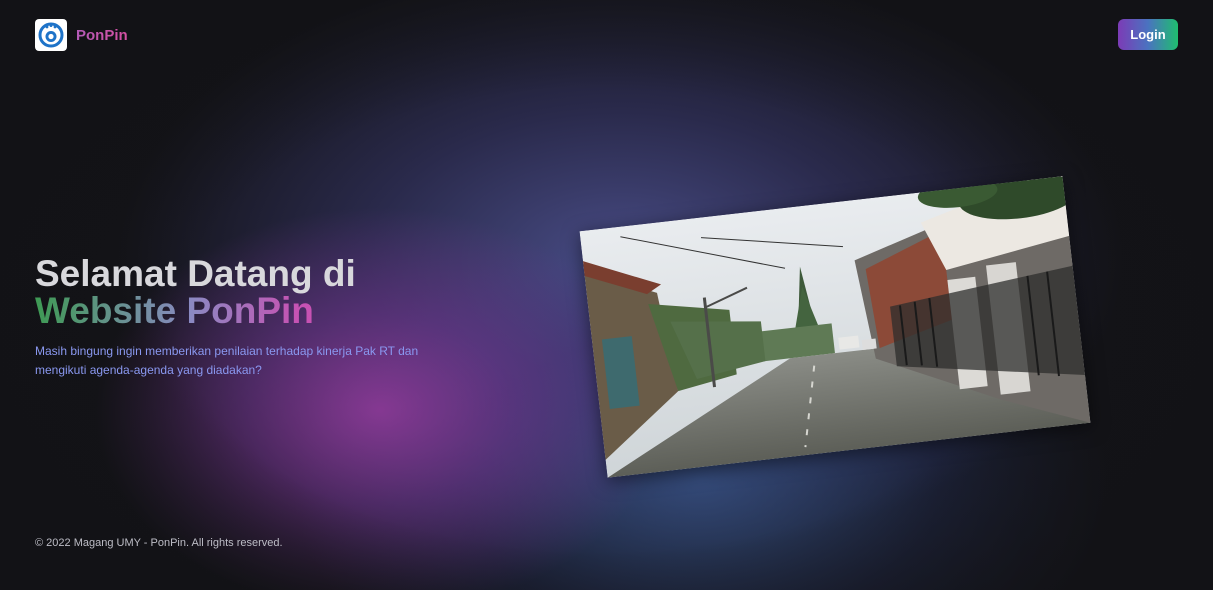 Image resolution: width=1213 pixels, height=590 pixels. I want to click on login-button: Login, so click(1148, 34).